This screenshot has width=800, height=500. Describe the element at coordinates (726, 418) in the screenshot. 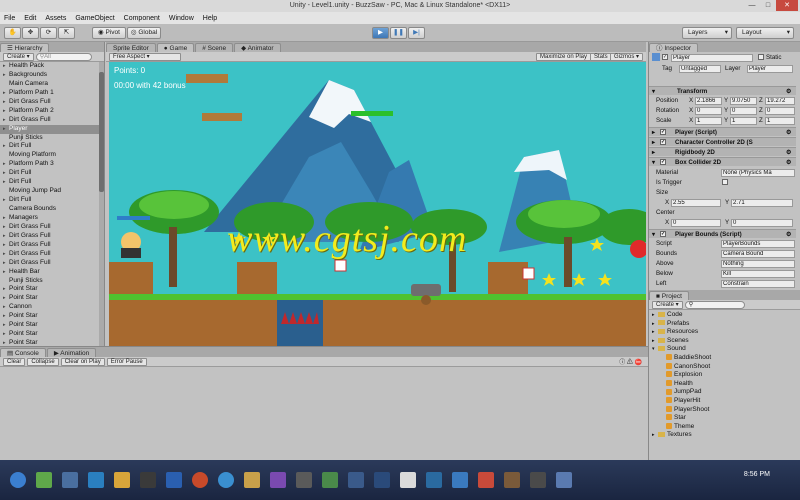

I see `project-asset: Star` at that location.